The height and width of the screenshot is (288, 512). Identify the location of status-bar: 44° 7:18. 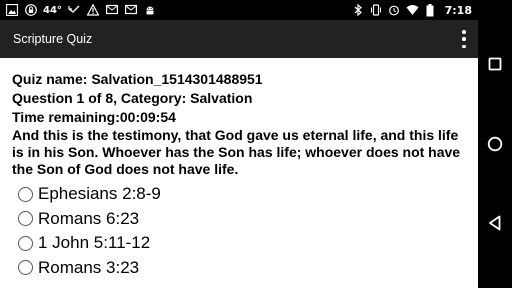
(239, 10).